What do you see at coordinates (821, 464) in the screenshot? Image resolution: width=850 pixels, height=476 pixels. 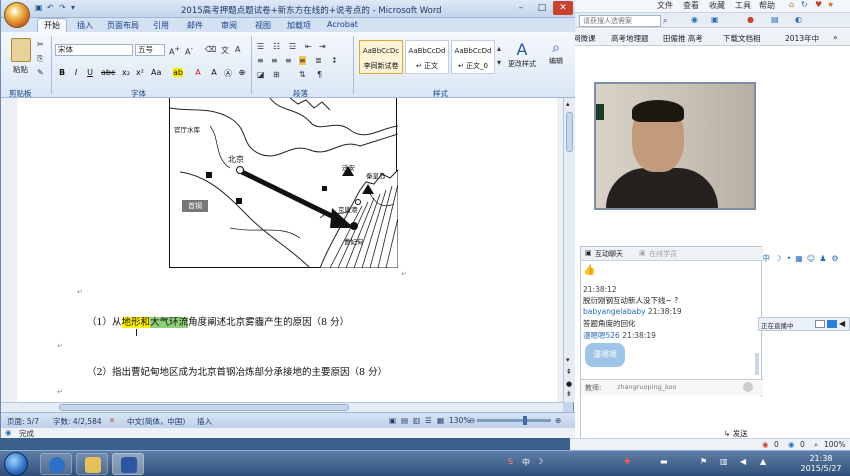 I see `taskbar-clock: 21:38 2015/5/27` at bounding box center [821, 464].